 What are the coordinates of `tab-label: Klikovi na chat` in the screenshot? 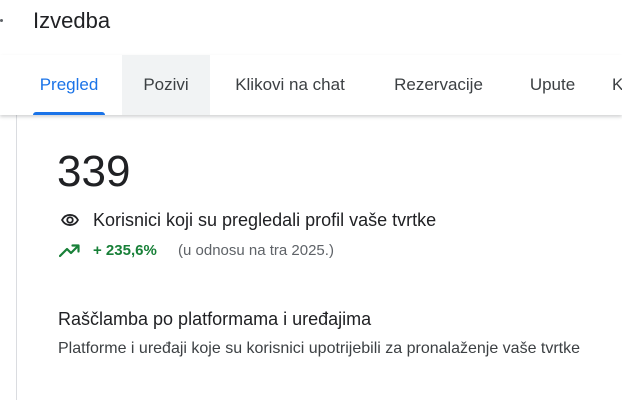 It's located at (290, 84).